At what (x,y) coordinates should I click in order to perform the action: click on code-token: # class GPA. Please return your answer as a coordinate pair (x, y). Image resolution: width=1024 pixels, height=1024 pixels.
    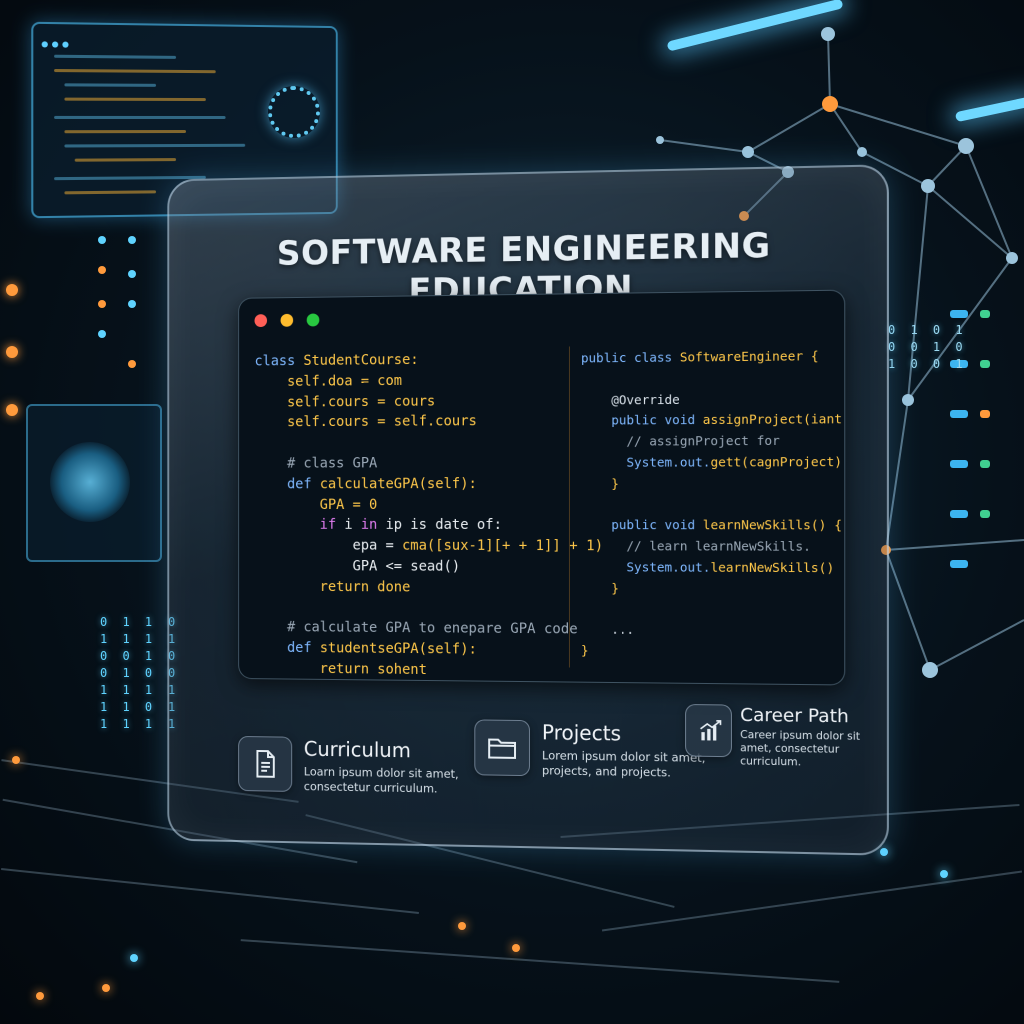
    Looking at the image, I should click on (316, 463).